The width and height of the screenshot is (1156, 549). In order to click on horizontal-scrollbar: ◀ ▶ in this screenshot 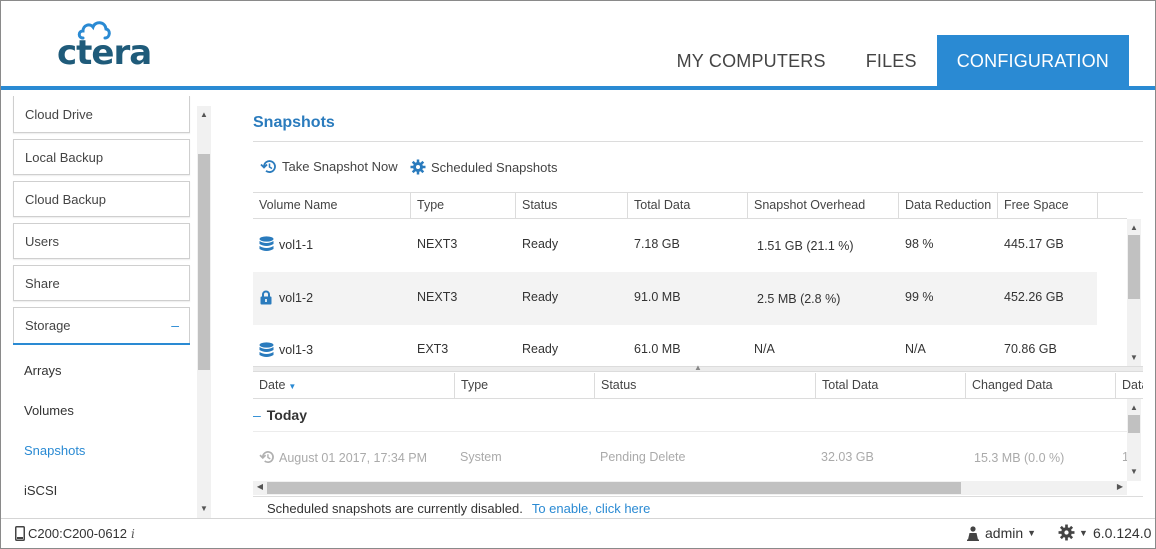, I will do `click(690, 488)`.